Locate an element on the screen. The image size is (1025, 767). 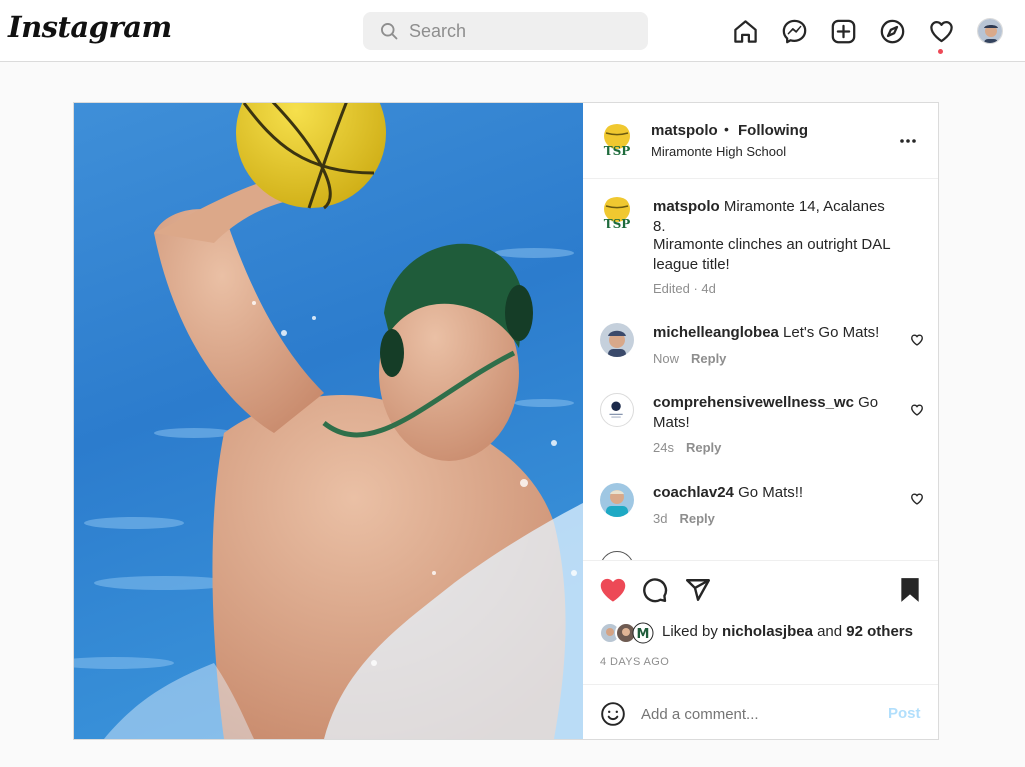
home-button is located at coordinates (745, 31).